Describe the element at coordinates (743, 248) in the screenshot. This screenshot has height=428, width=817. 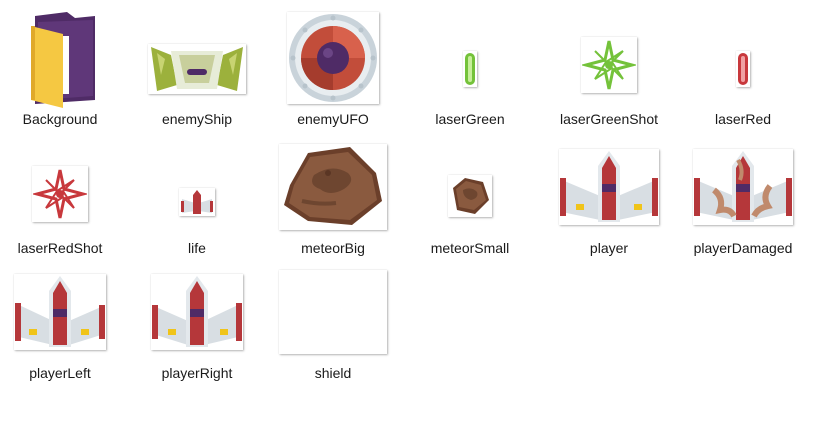
I see `file-label: playerDamaged` at that location.